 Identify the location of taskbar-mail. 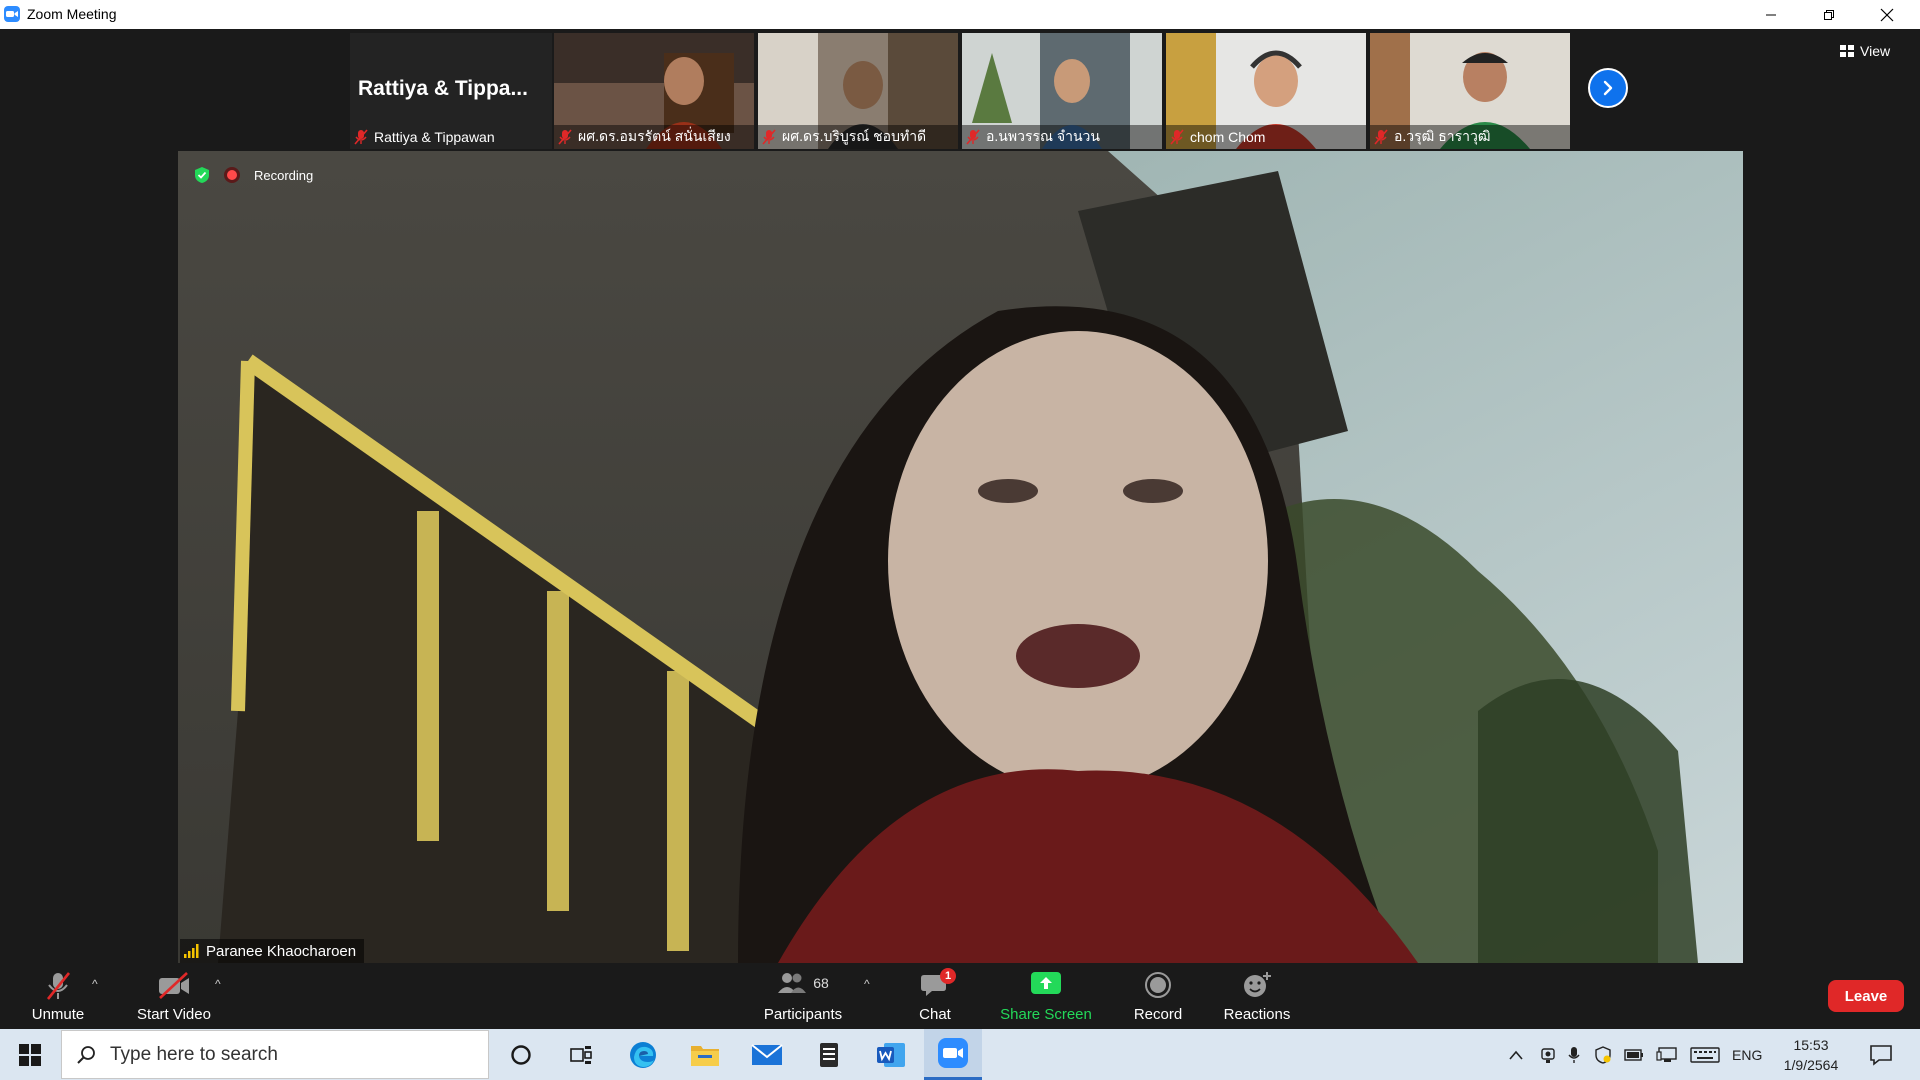
(767, 1054).